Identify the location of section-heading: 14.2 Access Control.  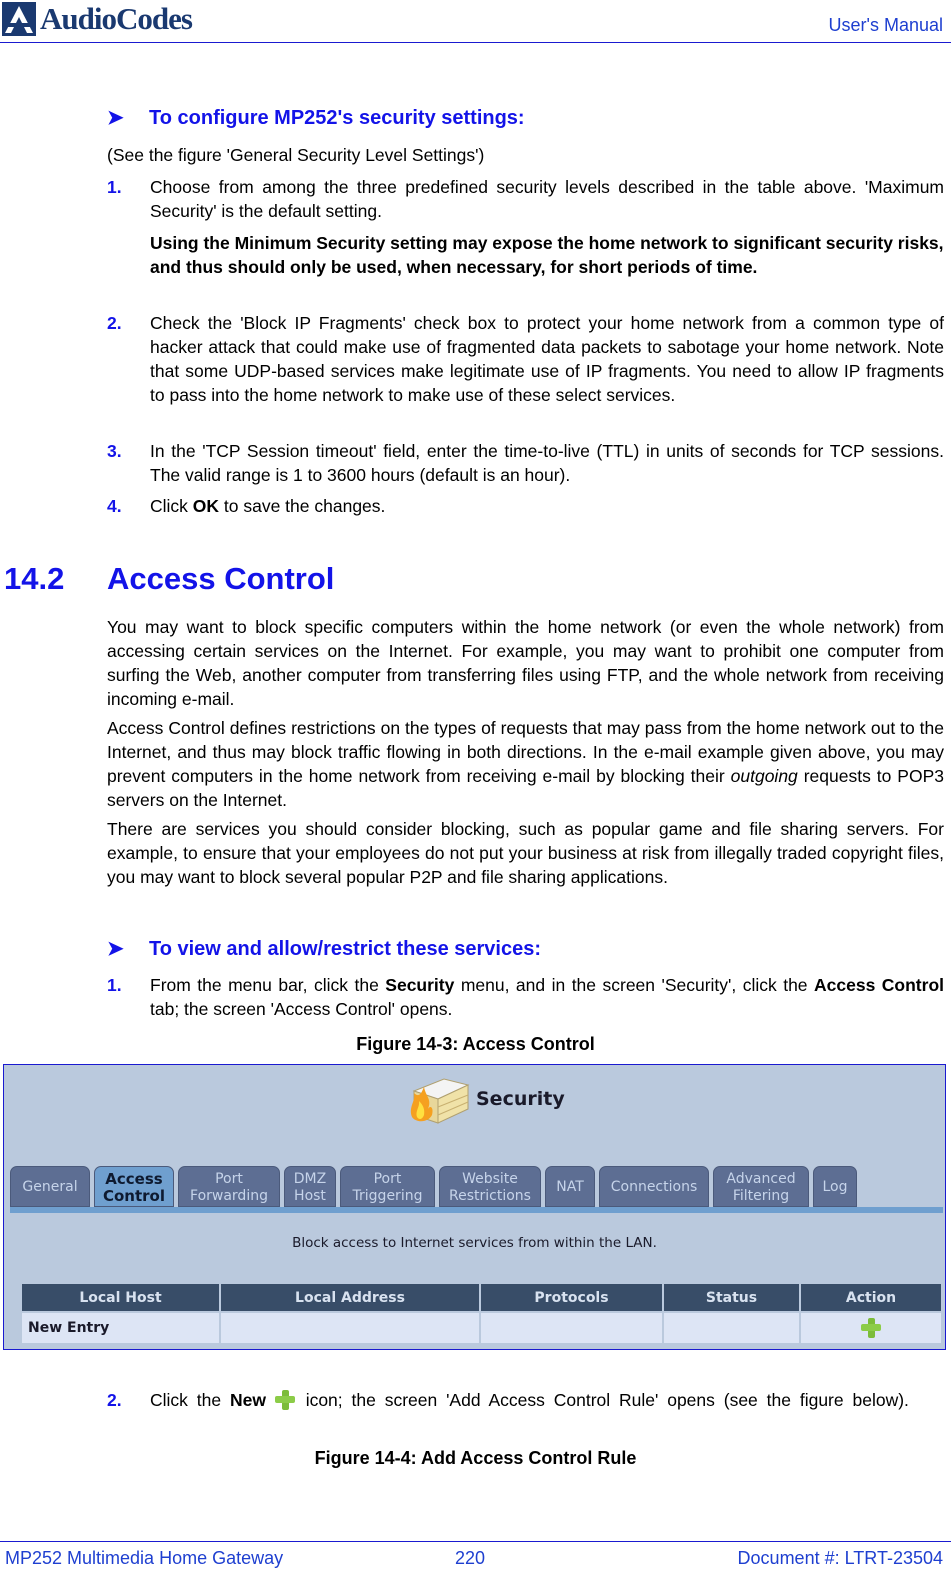
(169, 579).